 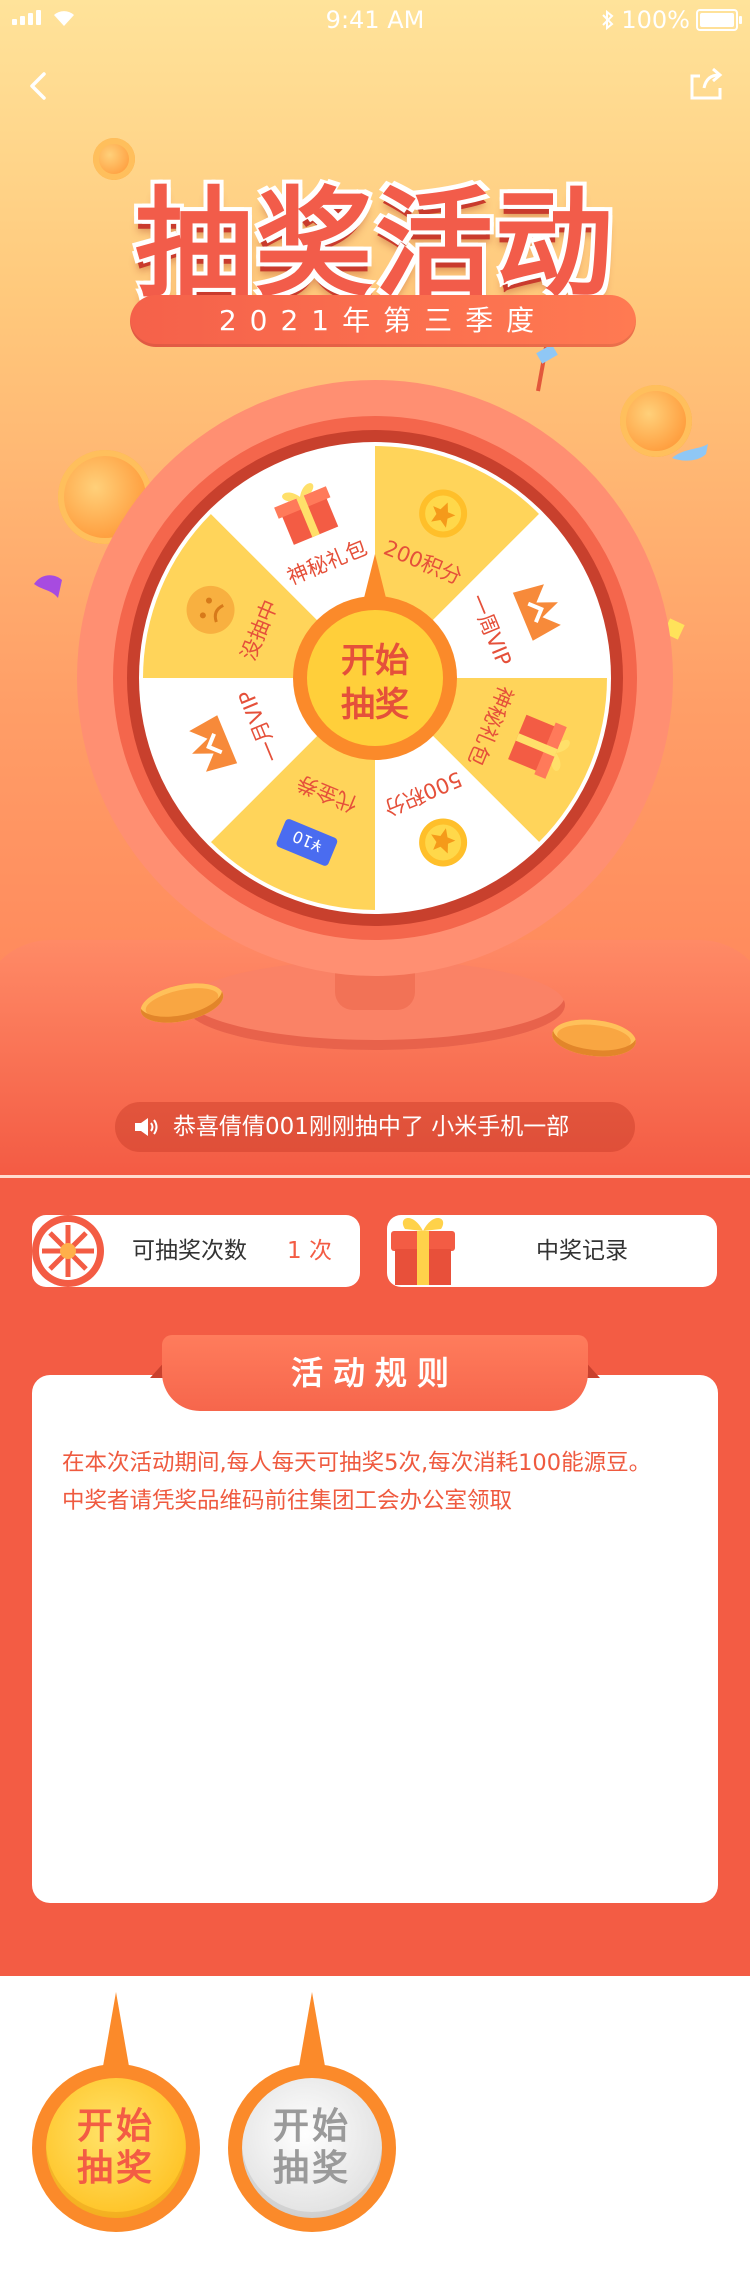 I want to click on status-bar: 9:41 AM 100%, so click(x=375, y=20).